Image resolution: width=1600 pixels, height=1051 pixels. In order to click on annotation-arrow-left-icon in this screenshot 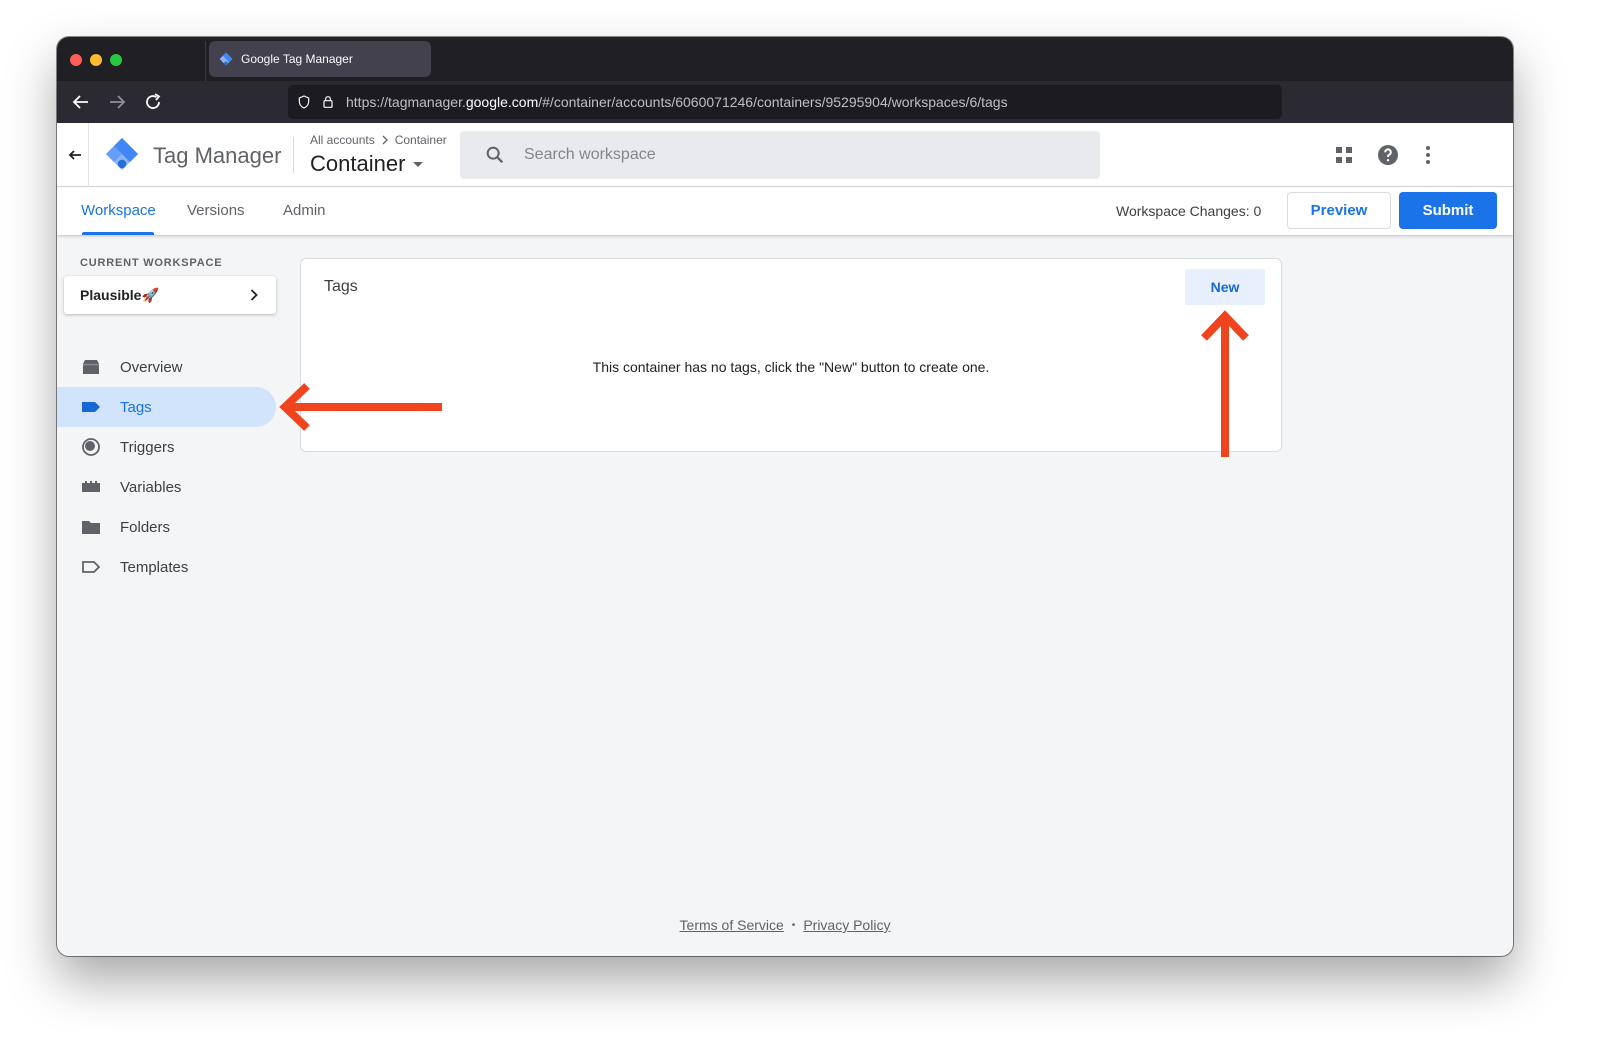, I will do `click(360, 407)`.